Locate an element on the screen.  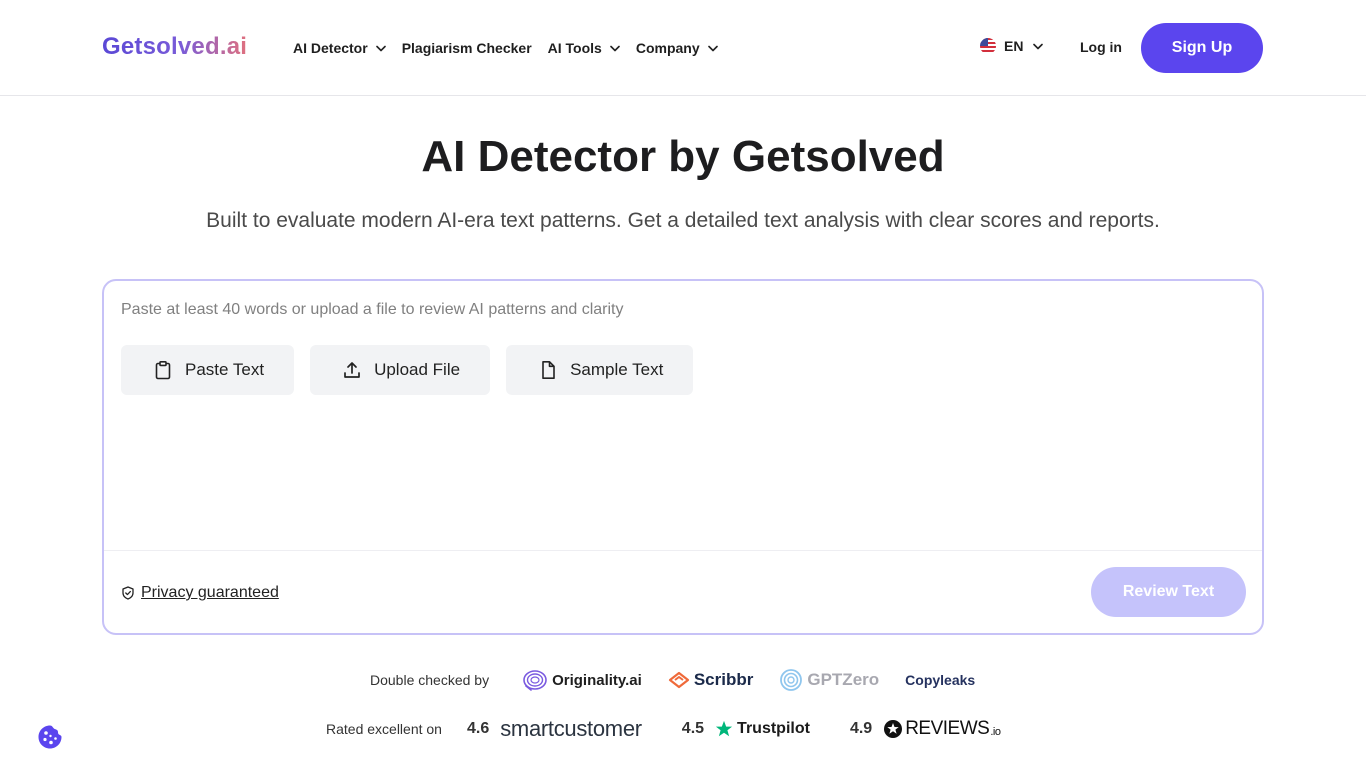
smartcustomer-score: 4.6 is located at coordinates (478, 728).